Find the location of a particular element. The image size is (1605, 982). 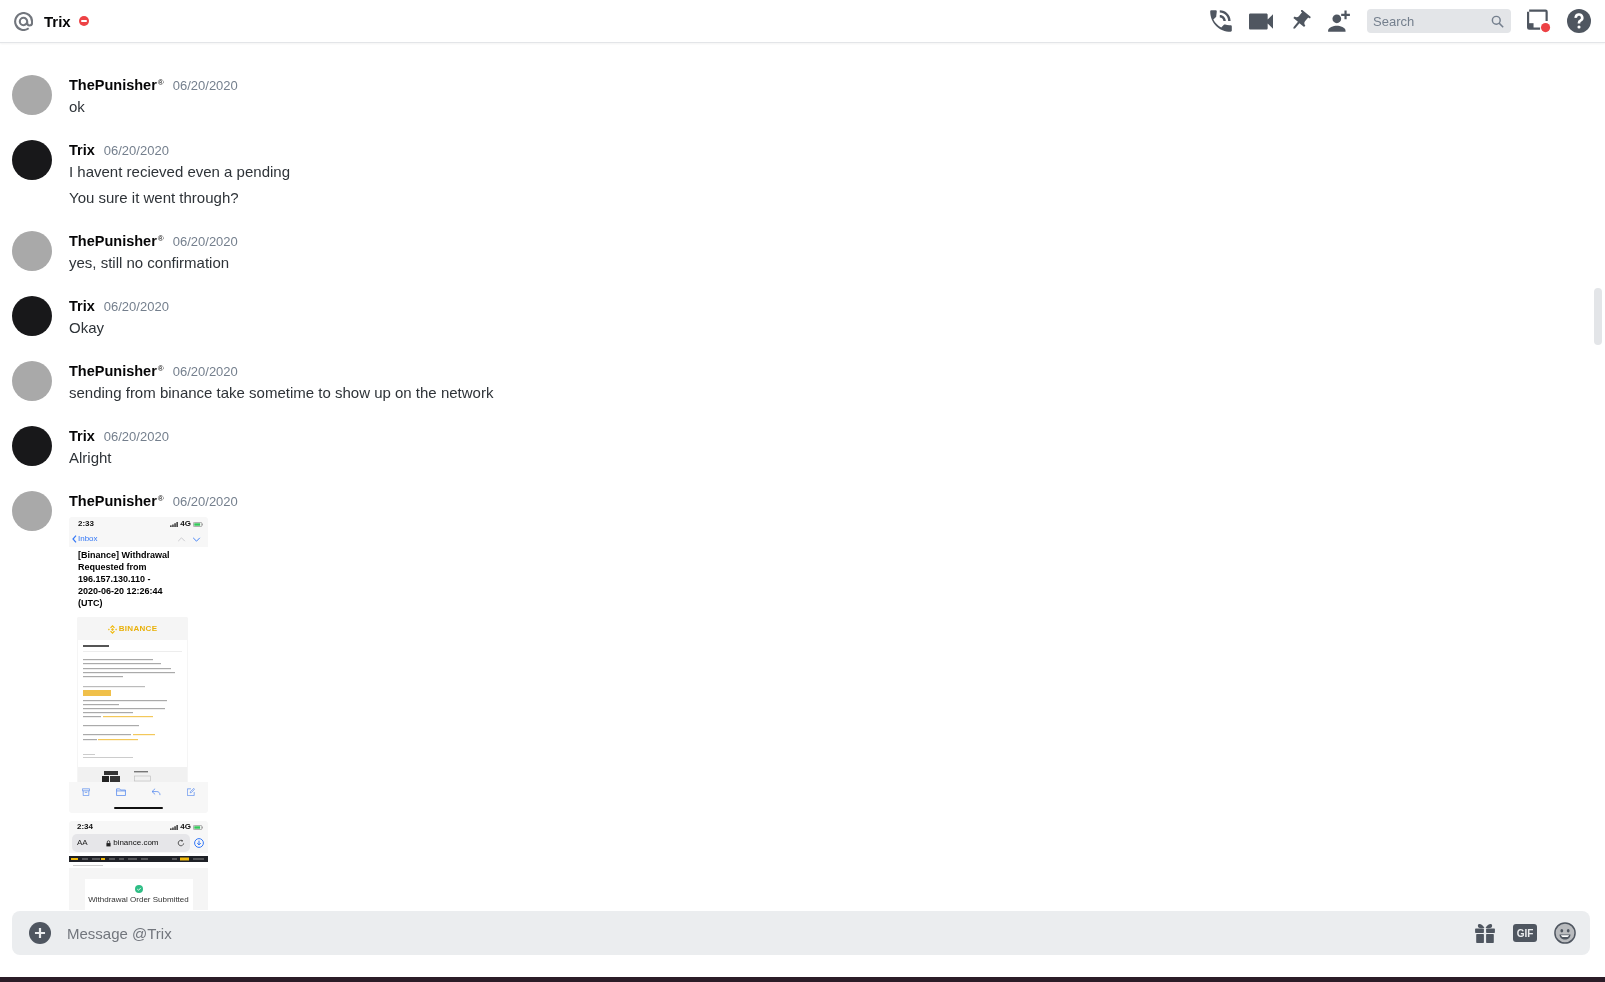

up-chevron-icon is located at coordinates (181, 539).